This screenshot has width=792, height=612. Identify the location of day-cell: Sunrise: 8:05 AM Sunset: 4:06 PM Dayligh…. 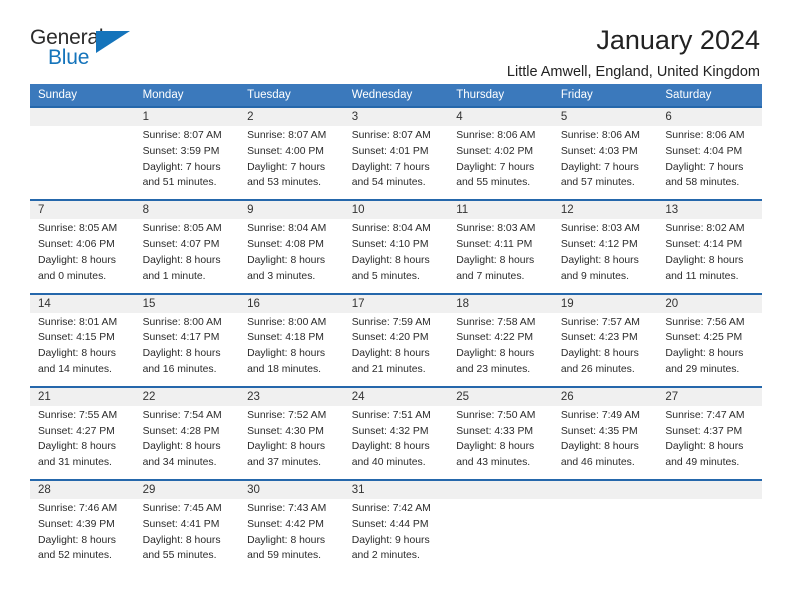
(82, 256).